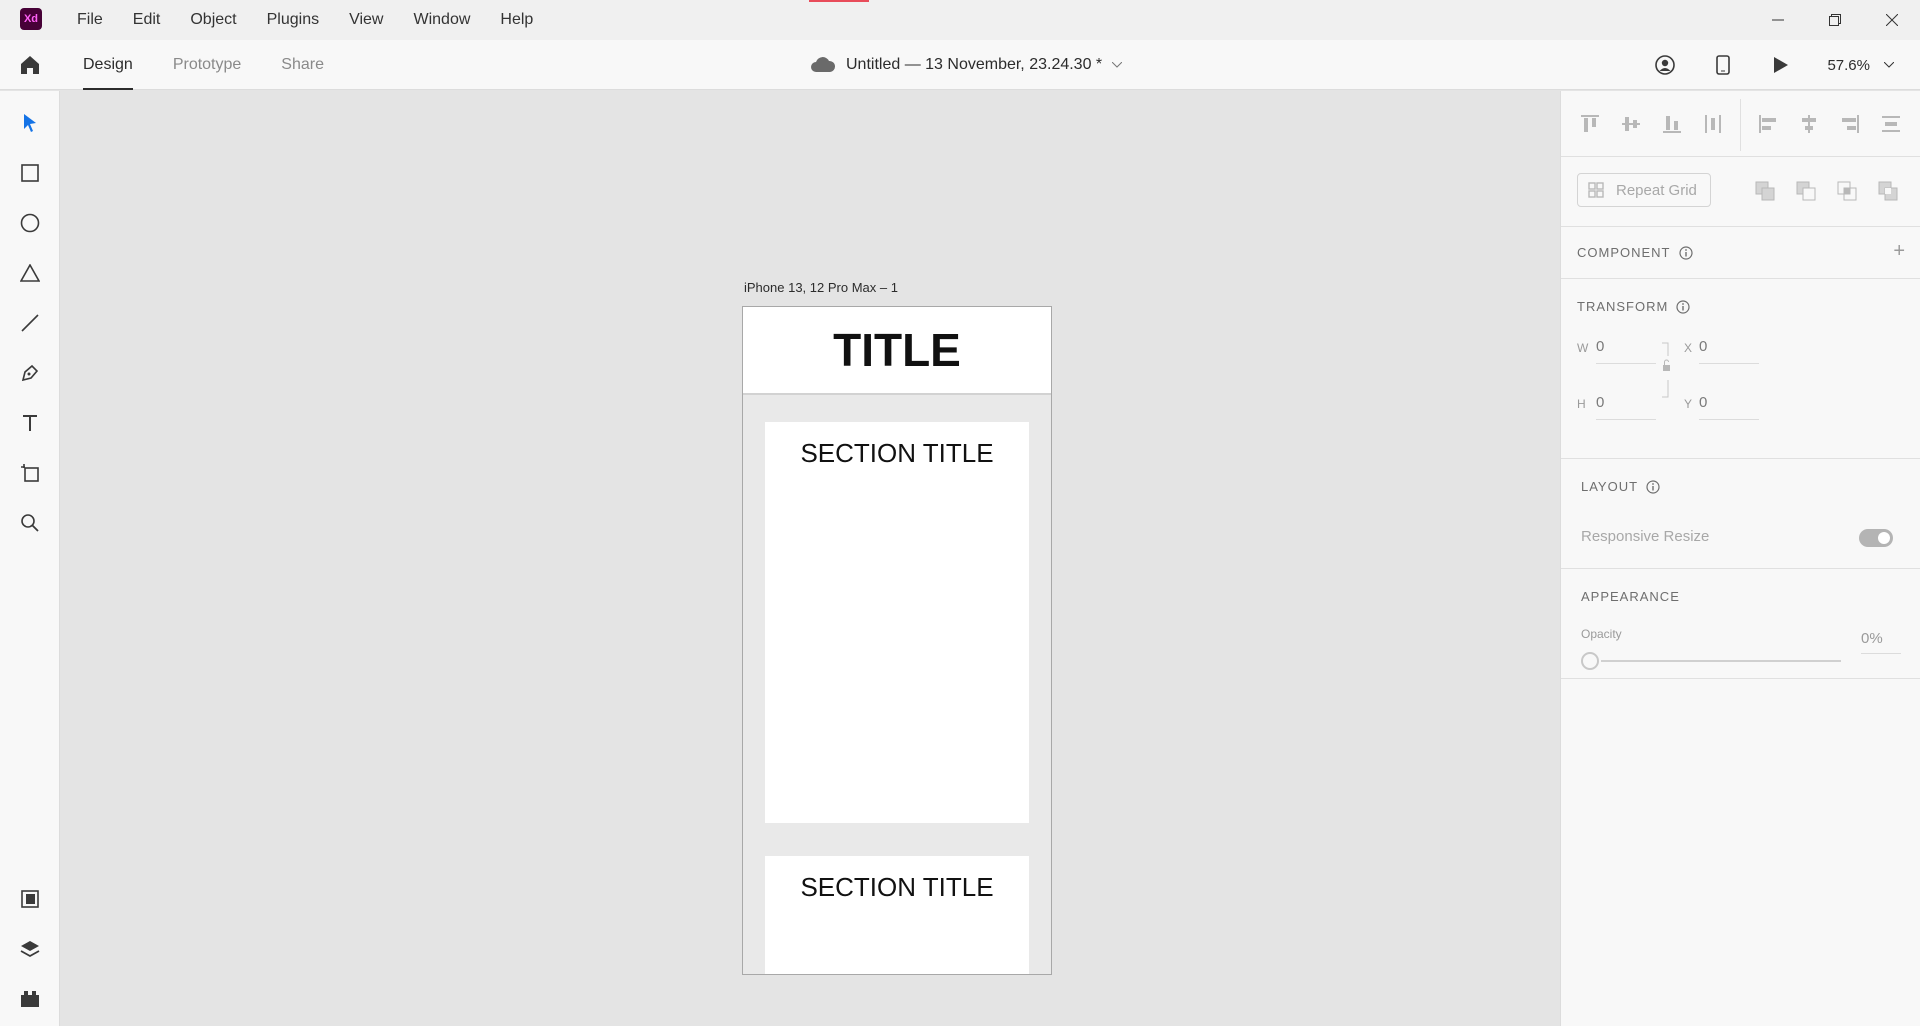 This screenshot has height=1026, width=1920. Describe the element at coordinates (30, 223) in the screenshot. I see `ellipse-tool` at that location.